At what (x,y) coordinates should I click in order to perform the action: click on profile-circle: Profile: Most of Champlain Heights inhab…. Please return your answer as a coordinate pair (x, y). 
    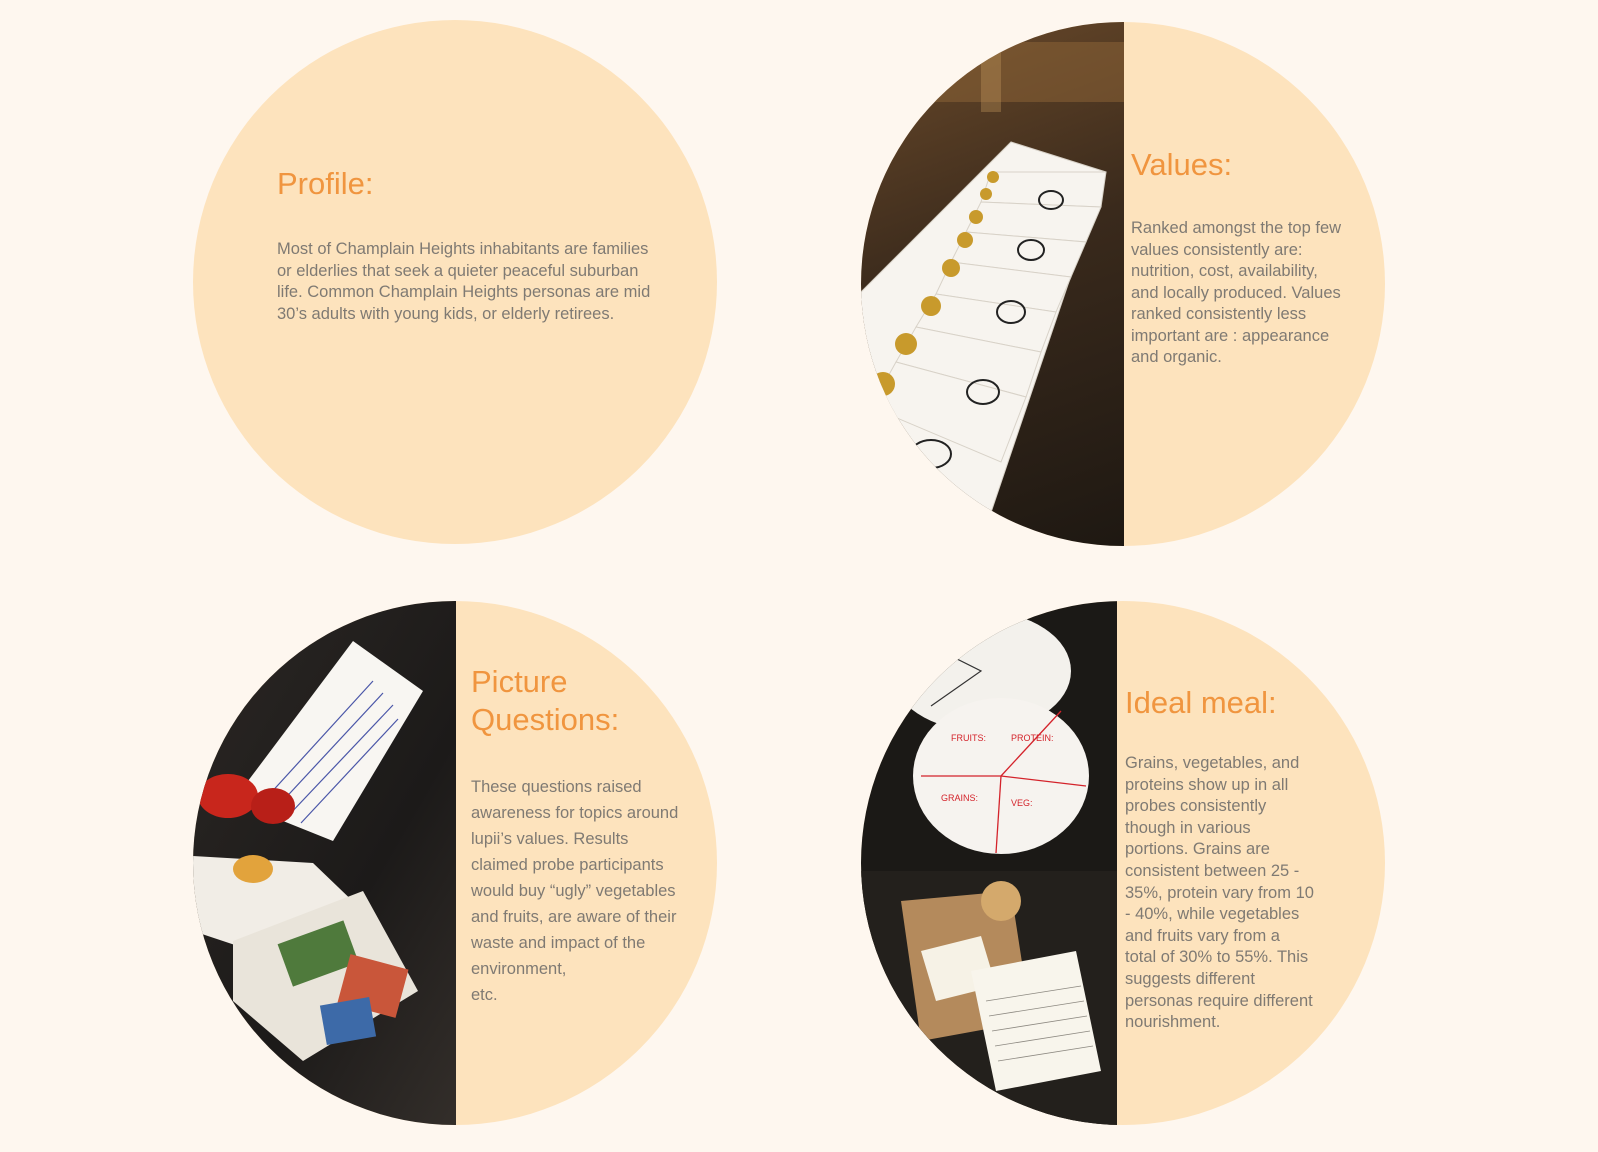
    Looking at the image, I should click on (455, 282).